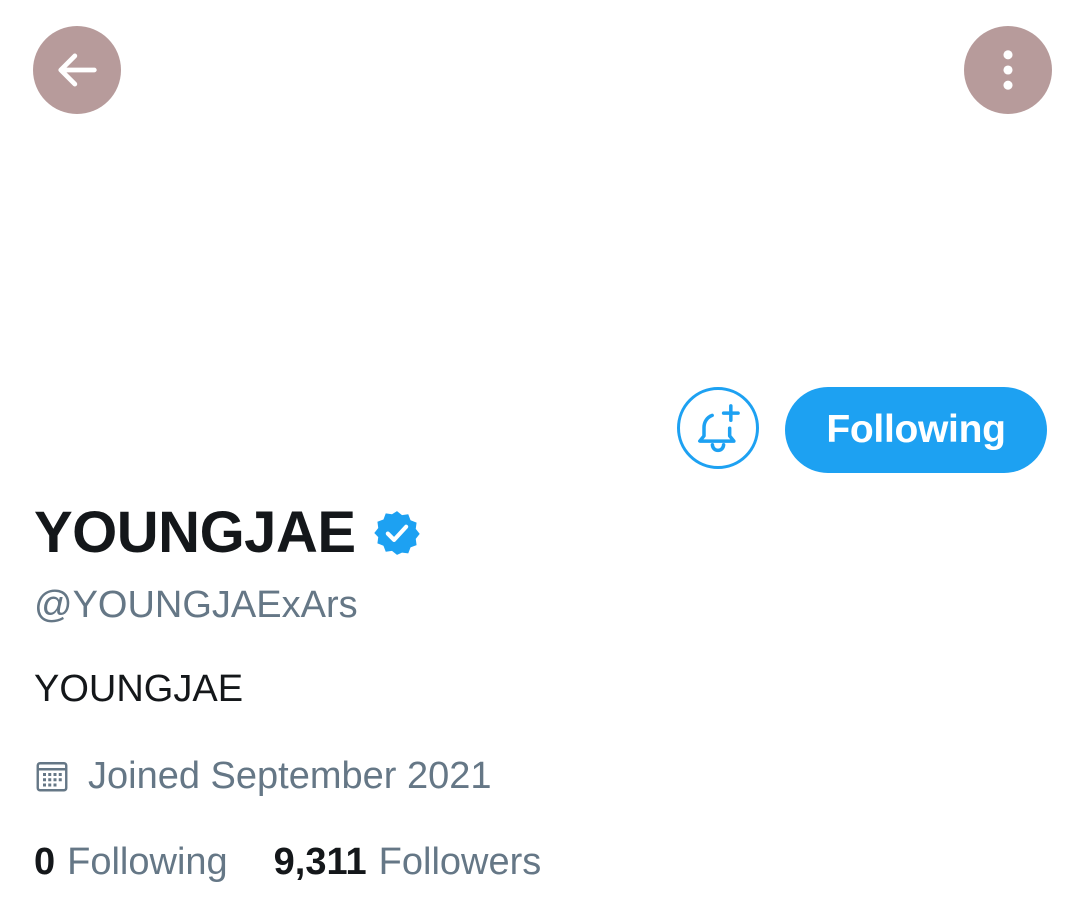 The height and width of the screenshot is (897, 1080). What do you see at coordinates (396, 533) in the screenshot?
I see `verified-badge-icon` at bounding box center [396, 533].